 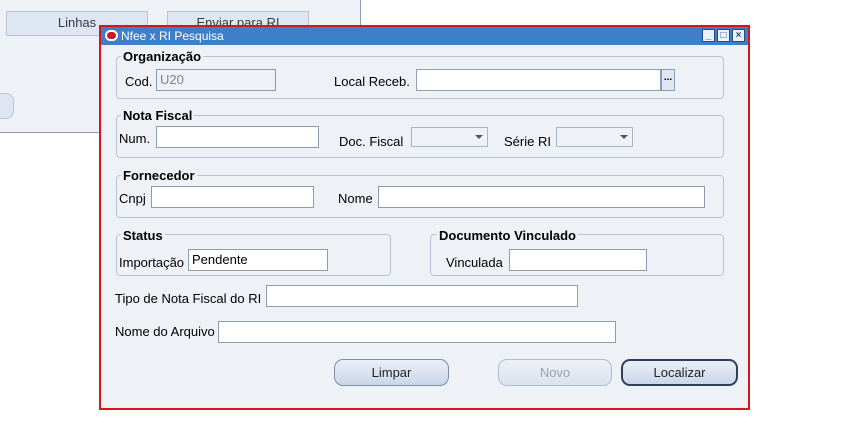 What do you see at coordinates (139, 81) in the screenshot?
I see `cod-label: Cod.` at bounding box center [139, 81].